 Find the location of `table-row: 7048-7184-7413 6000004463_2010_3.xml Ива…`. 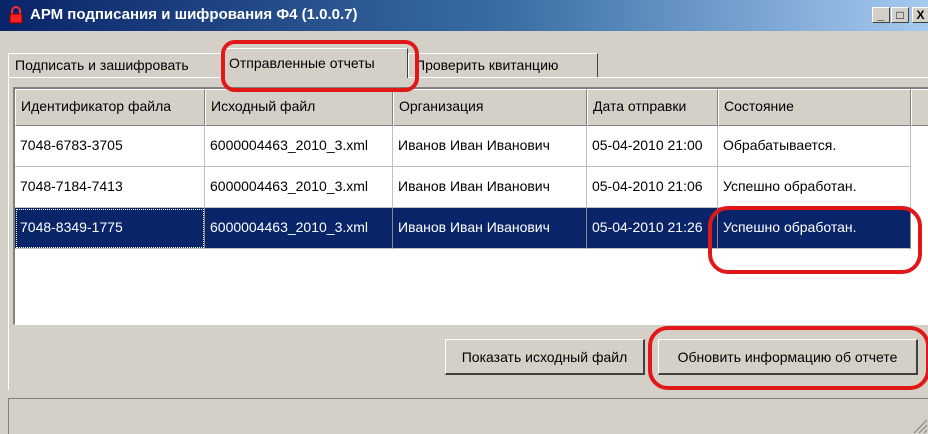

table-row: 7048-7184-7413 6000004463_2010_3.xml Ива… is located at coordinates (463, 187).